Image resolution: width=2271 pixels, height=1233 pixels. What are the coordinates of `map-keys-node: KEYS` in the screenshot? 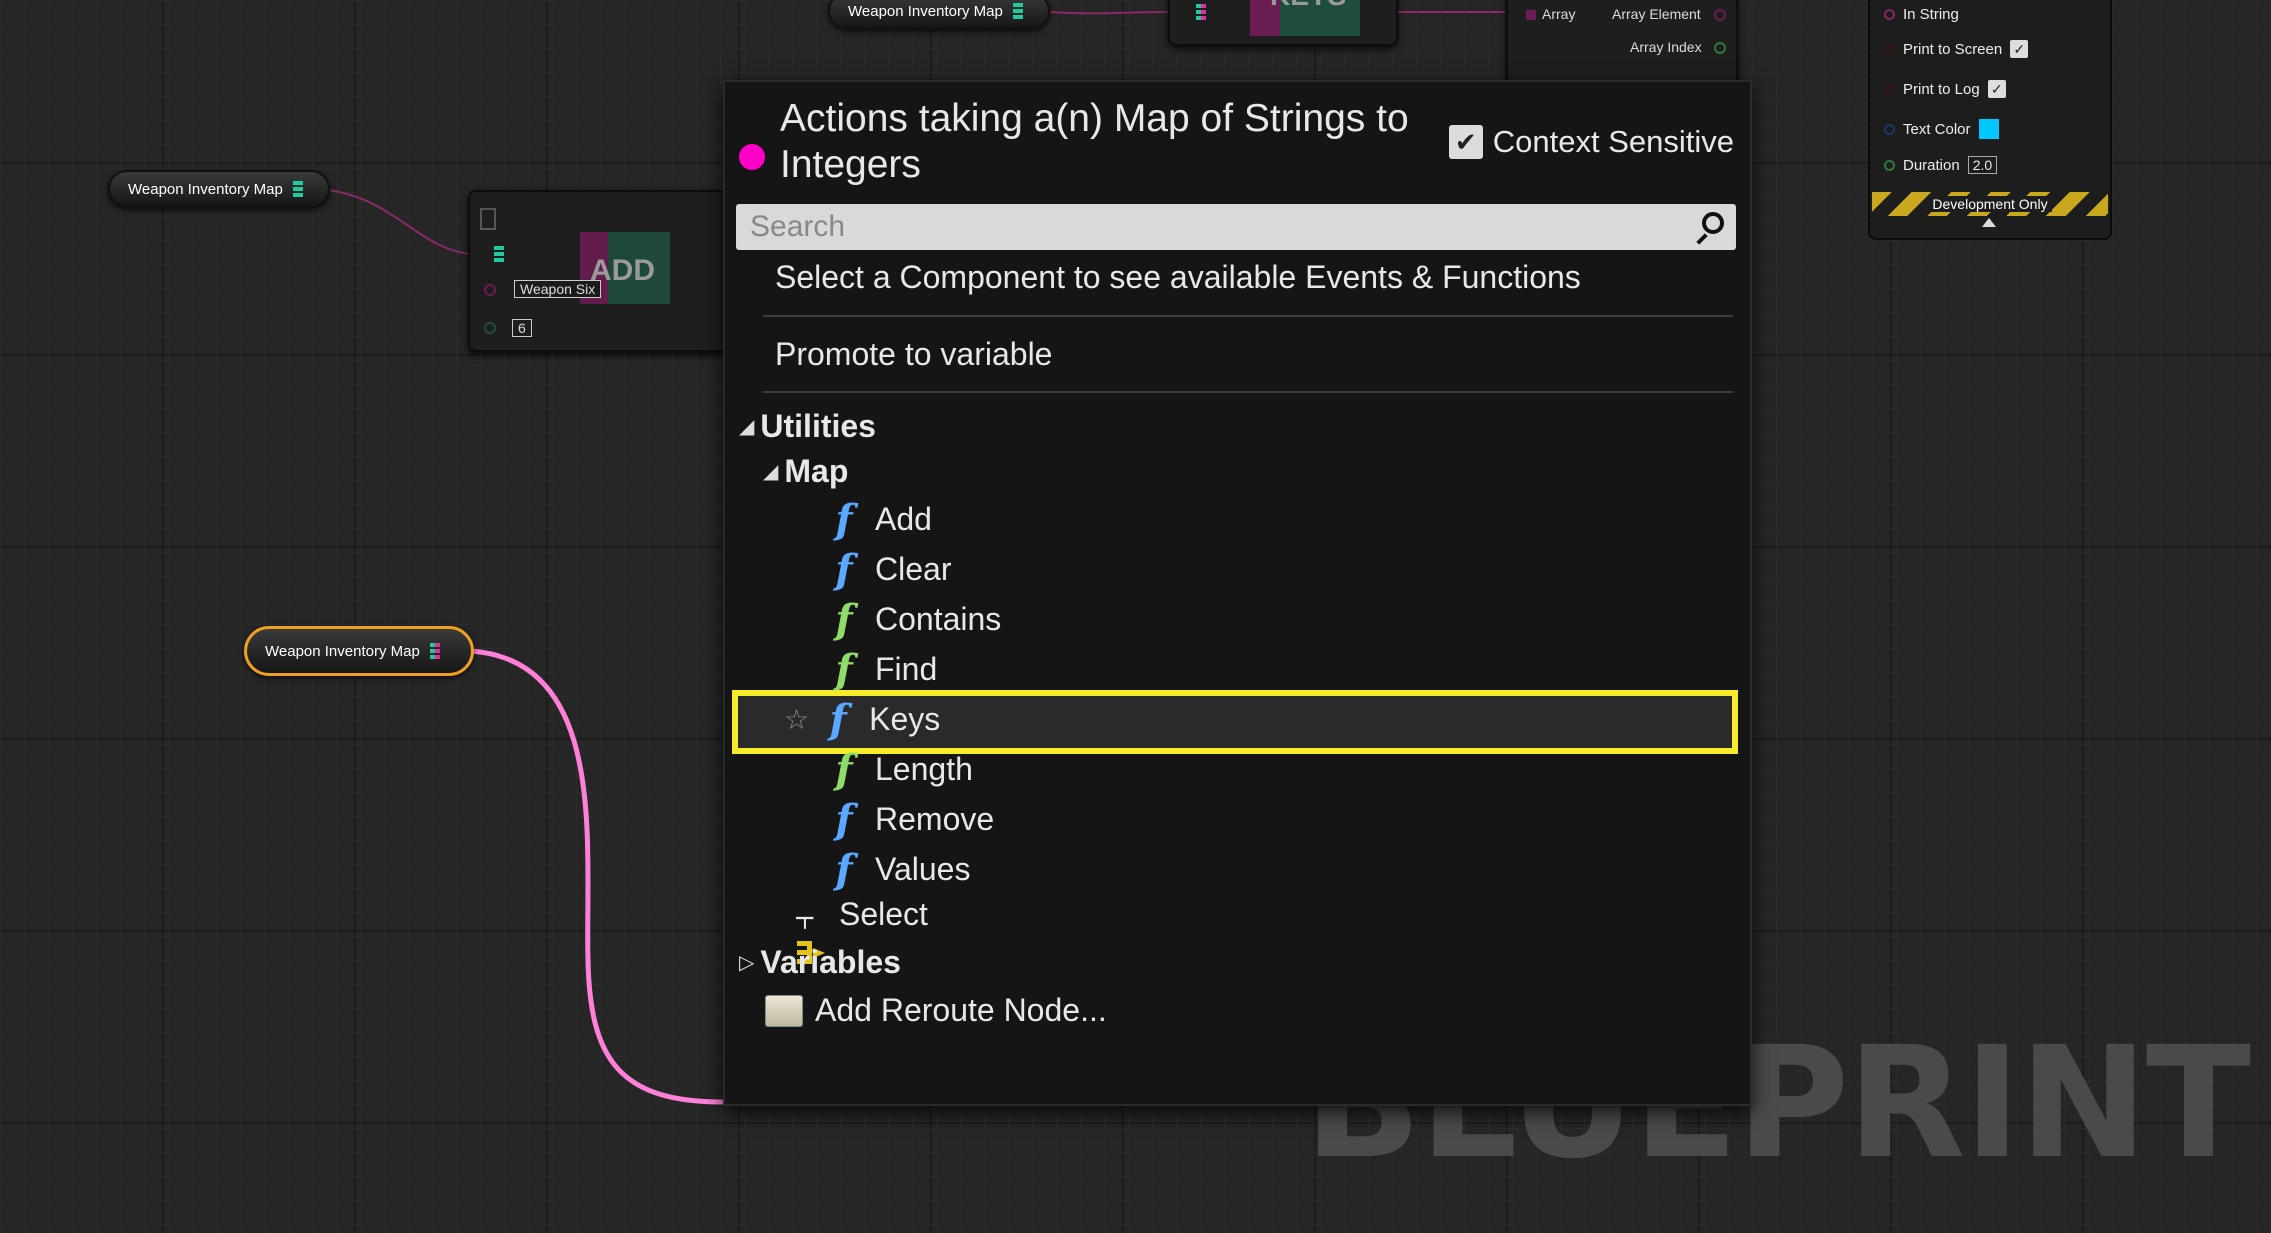 It's located at (1283, 23).